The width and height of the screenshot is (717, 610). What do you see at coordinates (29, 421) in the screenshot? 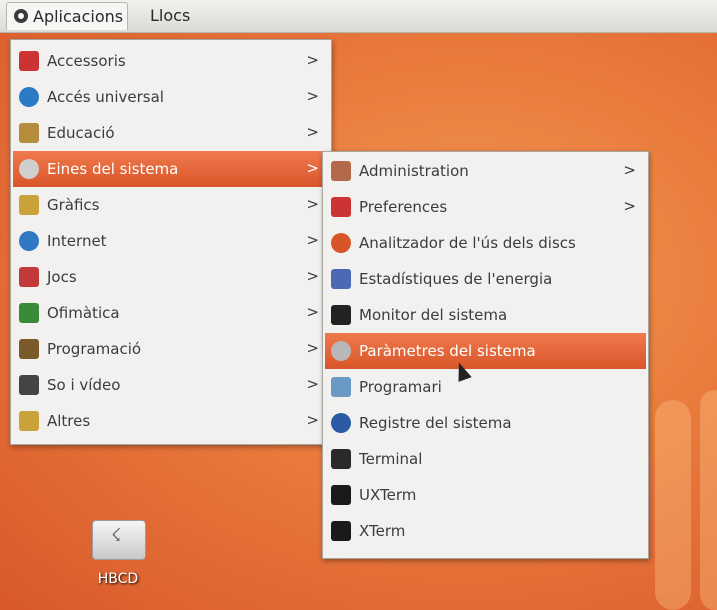
I see `other-icon` at bounding box center [29, 421].